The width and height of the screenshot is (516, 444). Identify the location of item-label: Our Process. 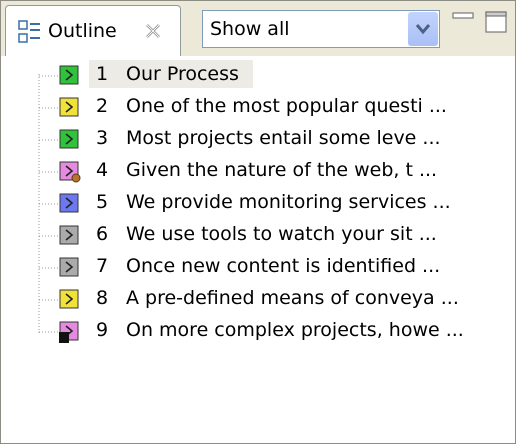
(182, 74).